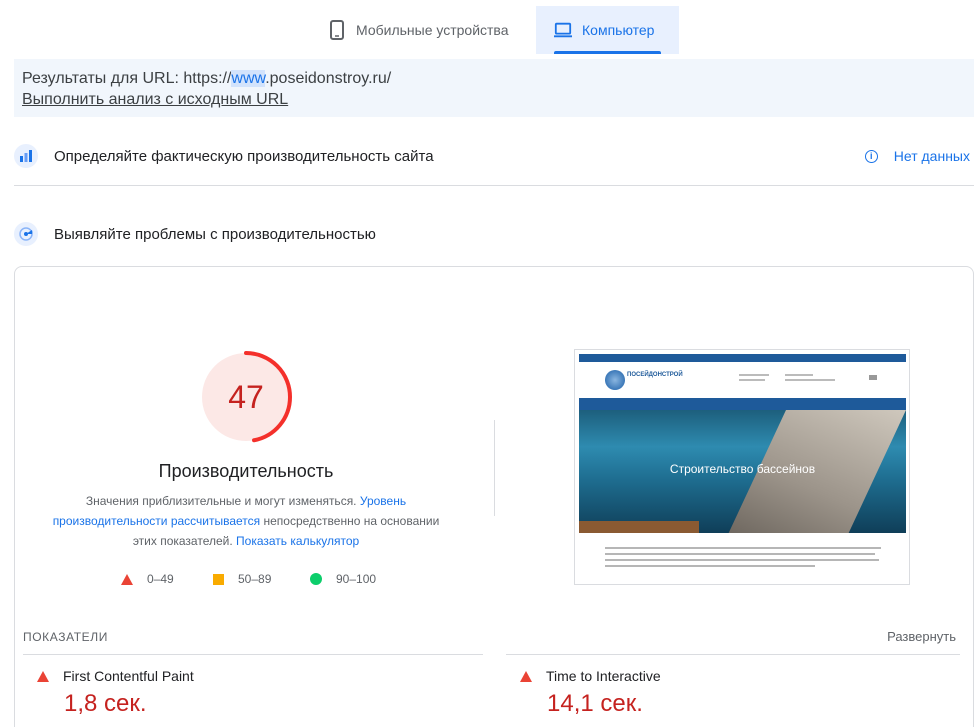 Image resolution: width=978 pixels, height=727 pixels. Describe the element at coordinates (494, 234) in the screenshot. I see `lab-data-header: Выявляйте проблемы с производительностью` at that location.